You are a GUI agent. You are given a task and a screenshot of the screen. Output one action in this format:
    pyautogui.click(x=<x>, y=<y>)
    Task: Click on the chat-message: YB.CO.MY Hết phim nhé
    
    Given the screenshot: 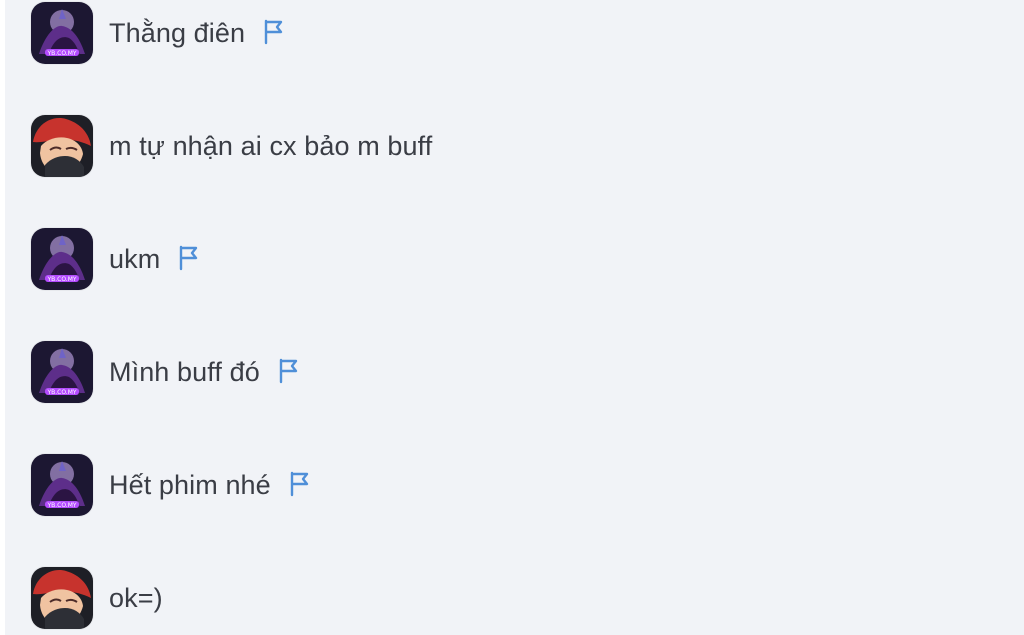 What is the action you would take?
    pyautogui.click(x=171, y=485)
    